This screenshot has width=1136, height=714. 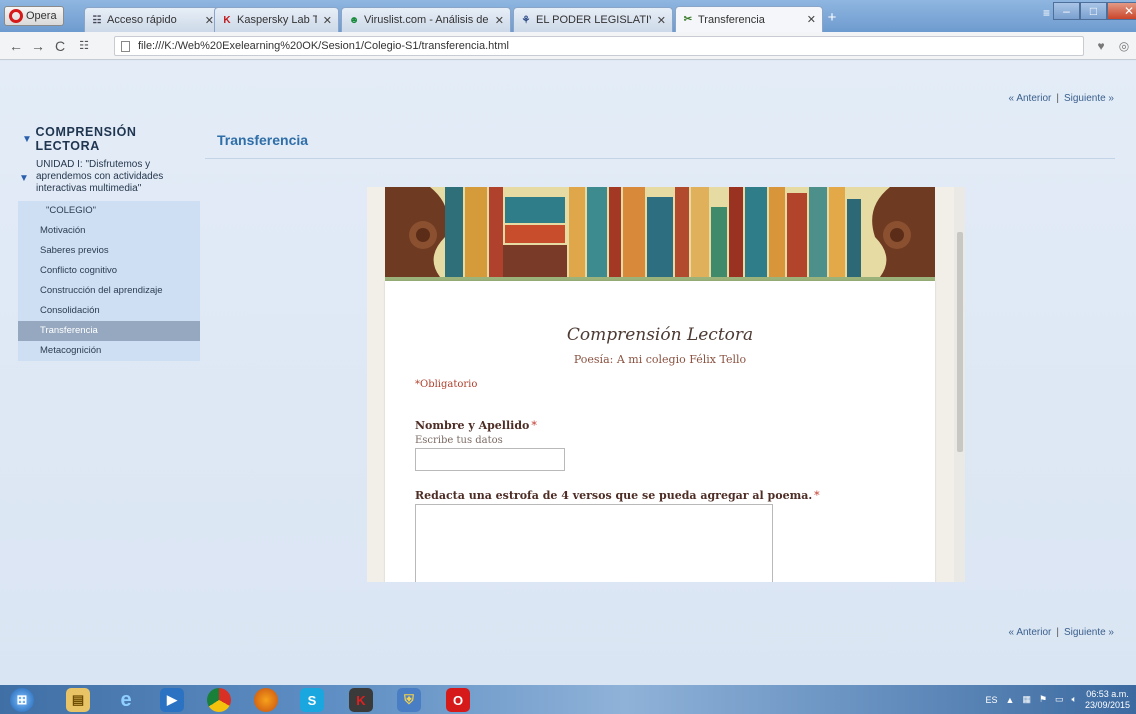 I want to click on nav-item-transferencia: Transferencia, so click(x=109, y=331).